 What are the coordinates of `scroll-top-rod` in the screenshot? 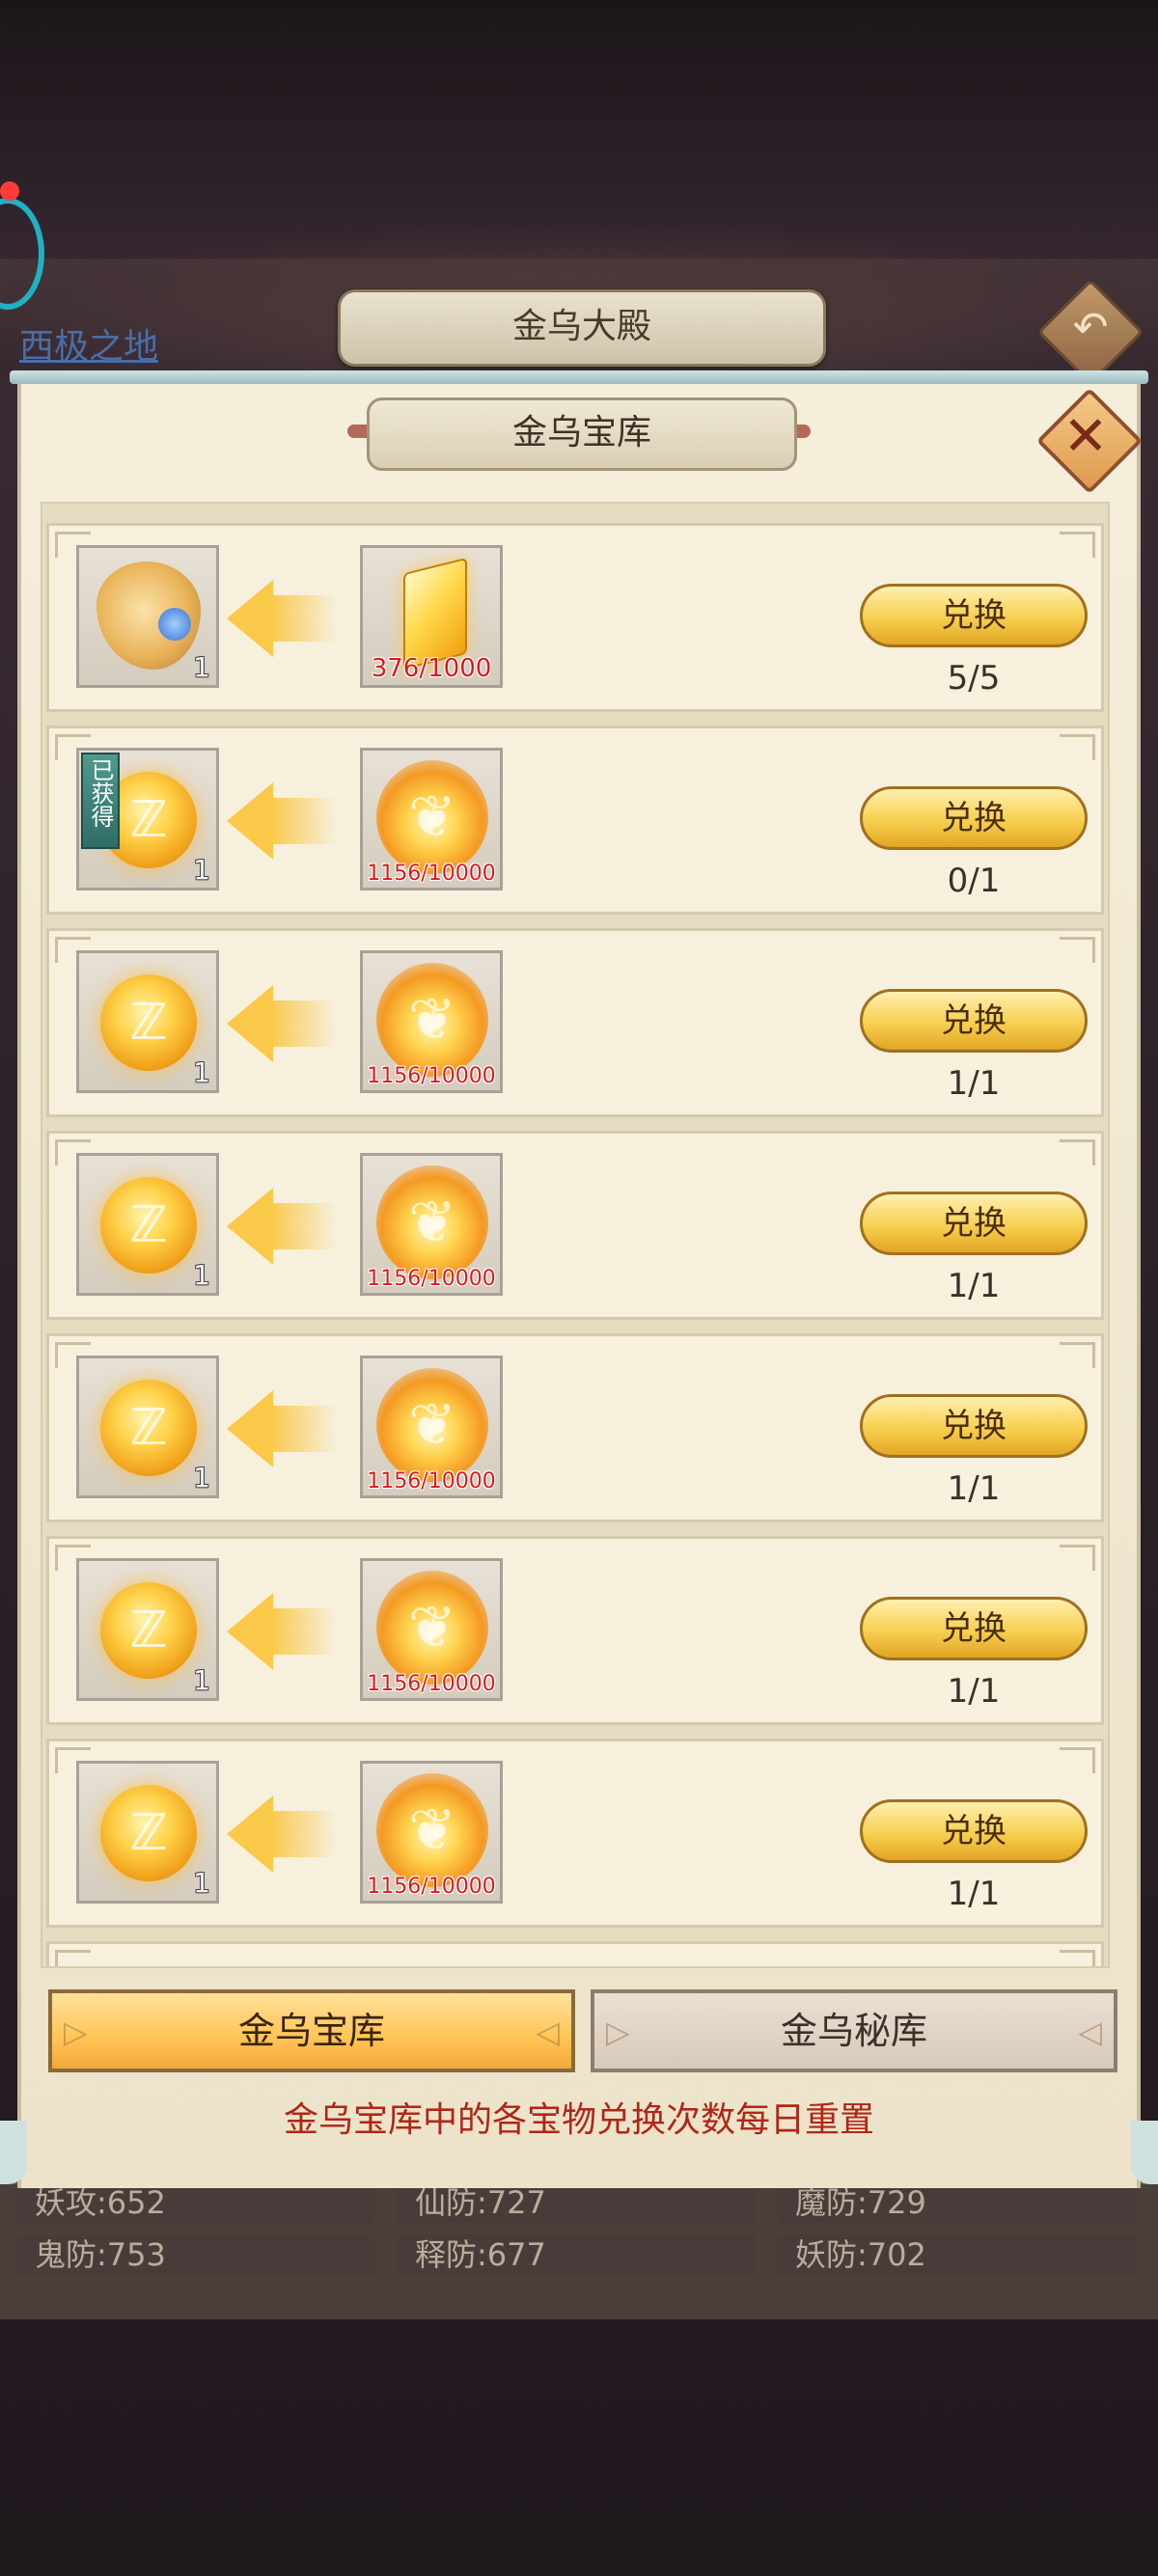 It's located at (579, 377).